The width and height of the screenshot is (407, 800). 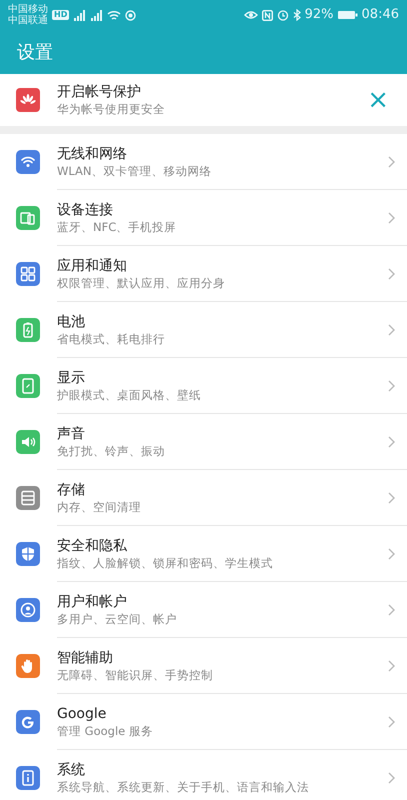 I want to click on settings-item: 应用和通知 权限管理、默认应用、应用分身, so click(x=203, y=274).